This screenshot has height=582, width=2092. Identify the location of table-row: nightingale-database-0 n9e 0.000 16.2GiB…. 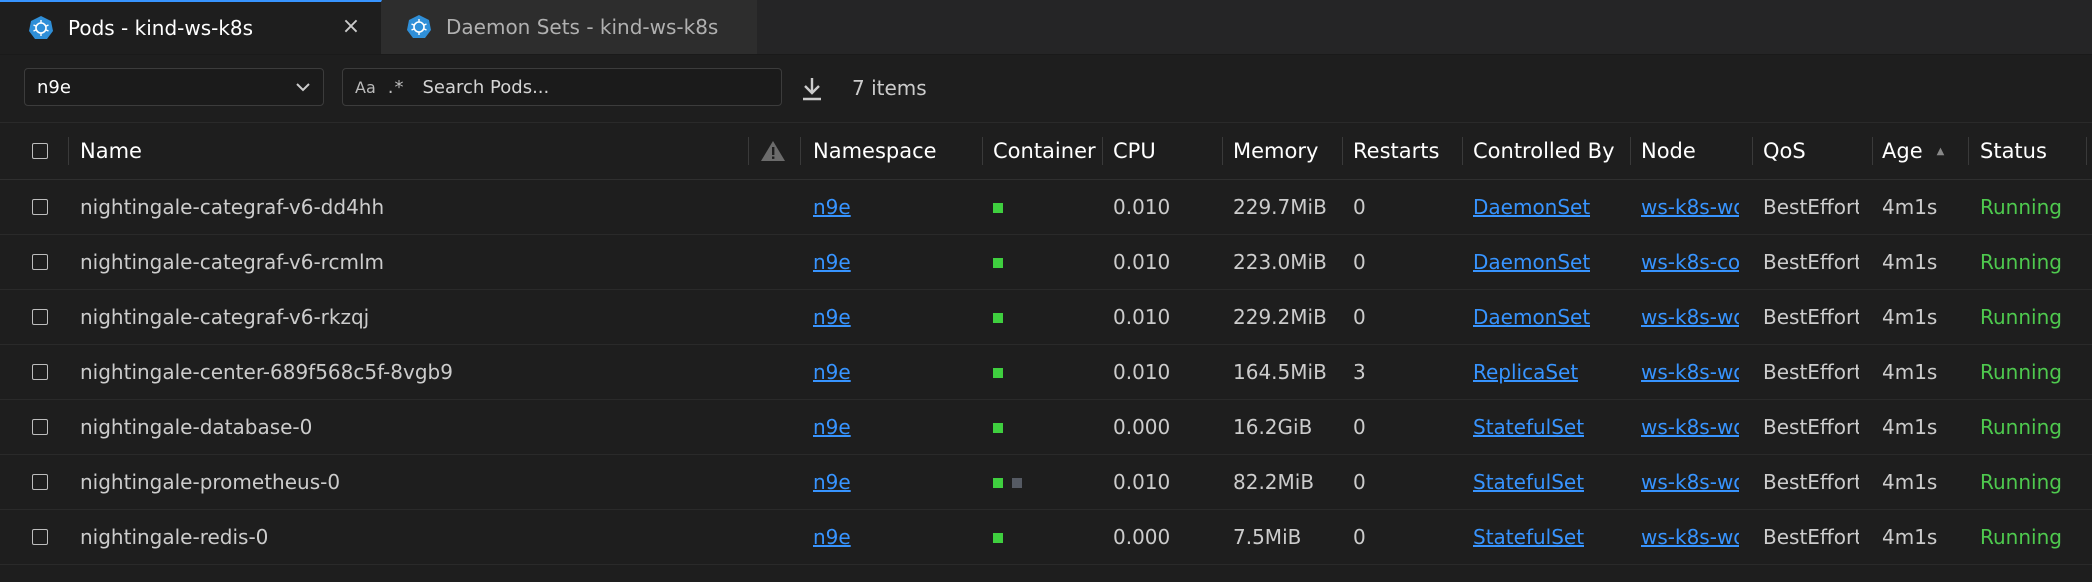
(1046, 427).